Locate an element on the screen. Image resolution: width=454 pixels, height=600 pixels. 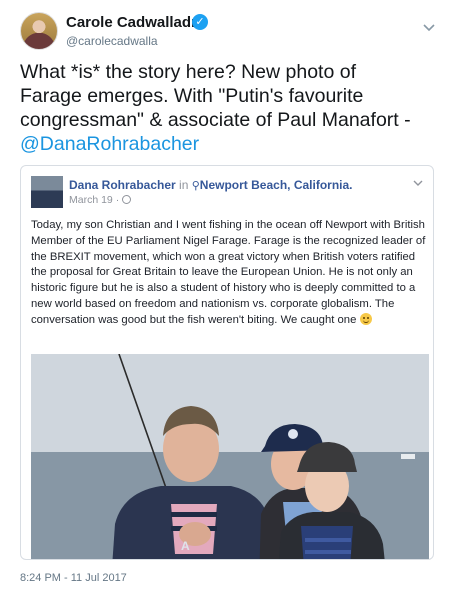
smiley-emoji-icon is located at coordinates (365, 318).